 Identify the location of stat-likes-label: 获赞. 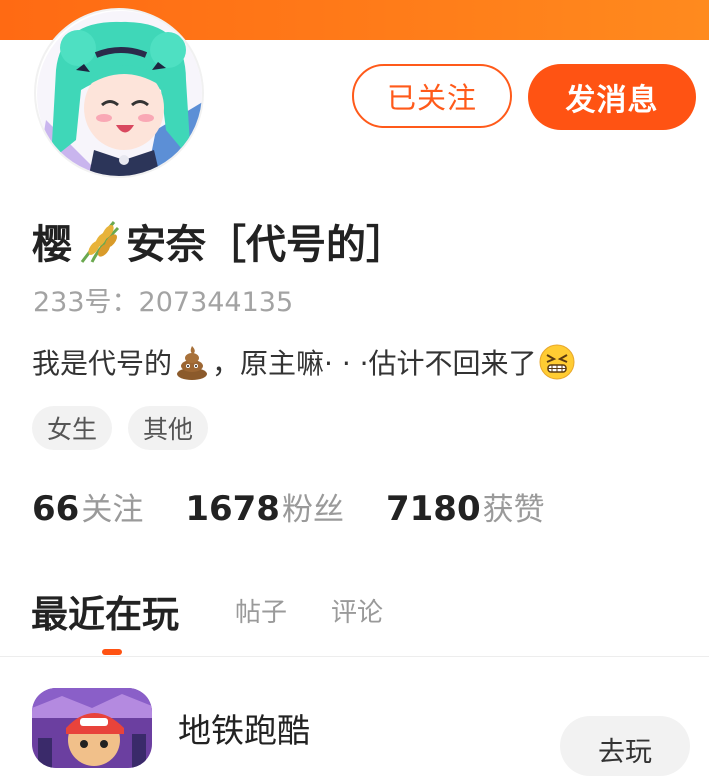
(513, 510).